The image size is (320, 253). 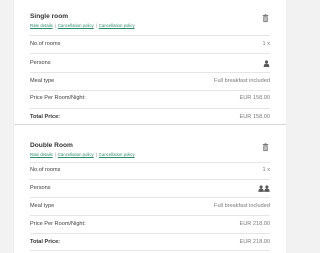 What do you see at coordinates (254, 98) in the screenshot?
I see `price-value: EUR 158.00` at bounding box center [254, 98].